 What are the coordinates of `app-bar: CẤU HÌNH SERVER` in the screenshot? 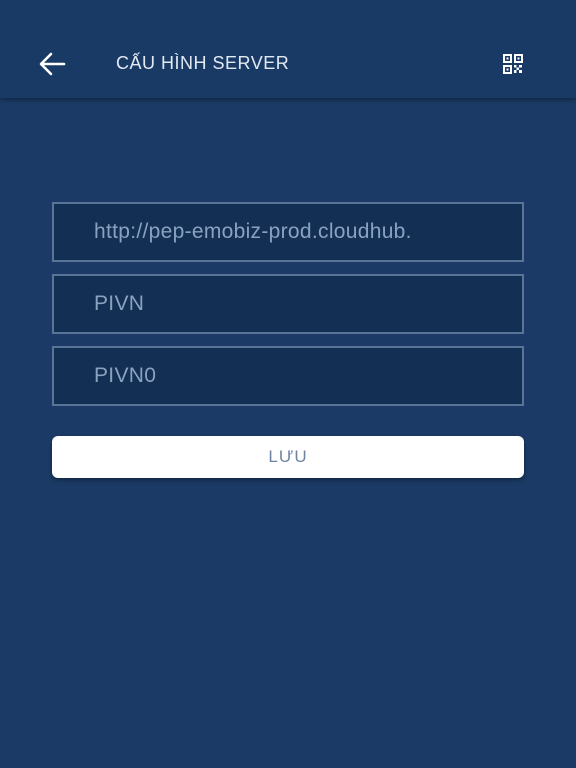 It's located at (288, 49).